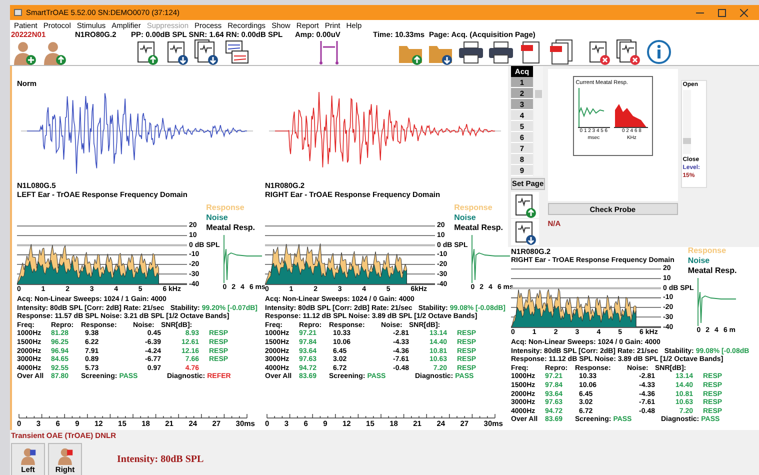 The width and height of the screenshot is (759, 475). Describe the element at coordinates (629, 52) in the screenshot. I see `waves-delete-button` at that location.